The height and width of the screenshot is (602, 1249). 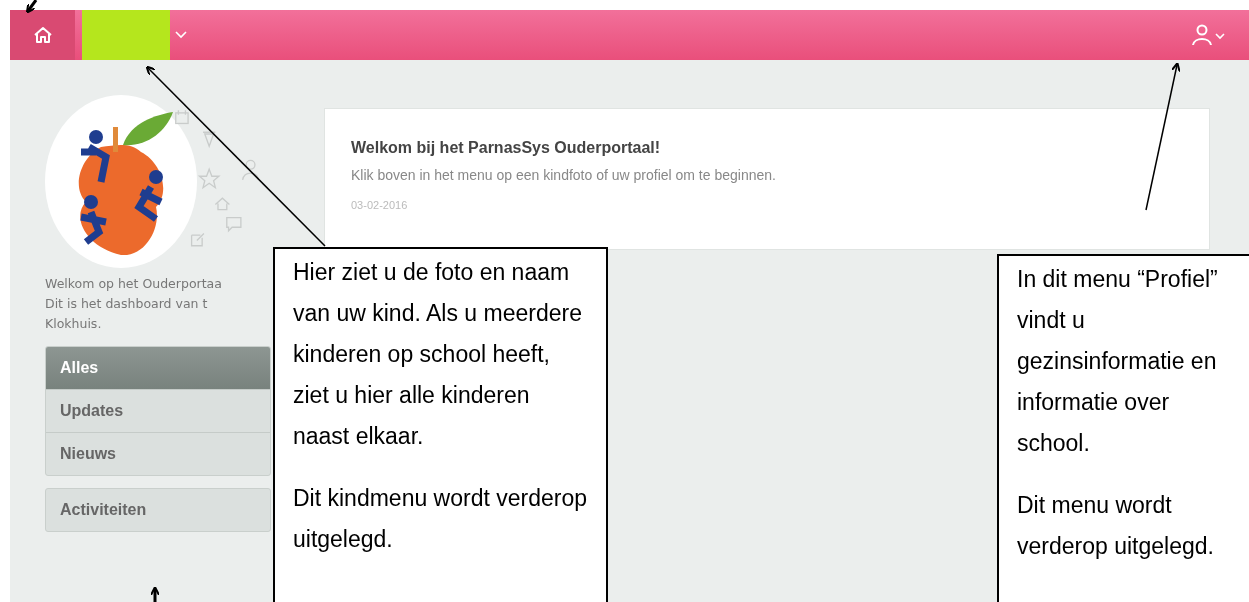 What do you see at coordinates (438, 354) in the screenshot?
I see `callout-text: Hier ziet u de foto en naam van uw kind. Als u meerdere kinderen op school heeft, ziet u hier alle kinderen naast elkaar.` at bounding box center [438, 354].